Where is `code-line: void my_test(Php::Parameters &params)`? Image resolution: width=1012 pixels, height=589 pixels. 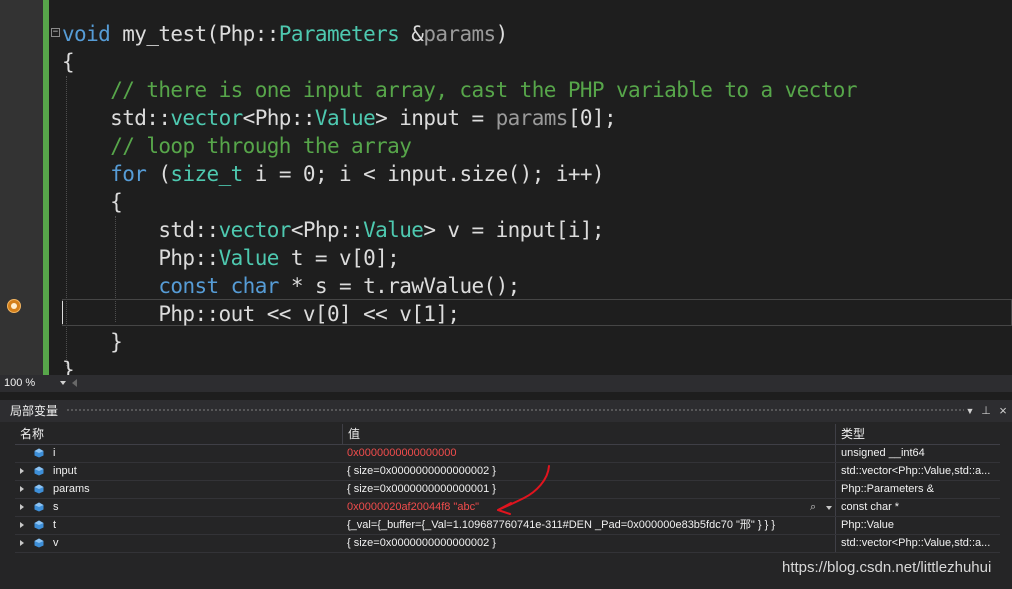 code-line: void my_test(Php::Parameters &params) is located at coordinates (285, 34).